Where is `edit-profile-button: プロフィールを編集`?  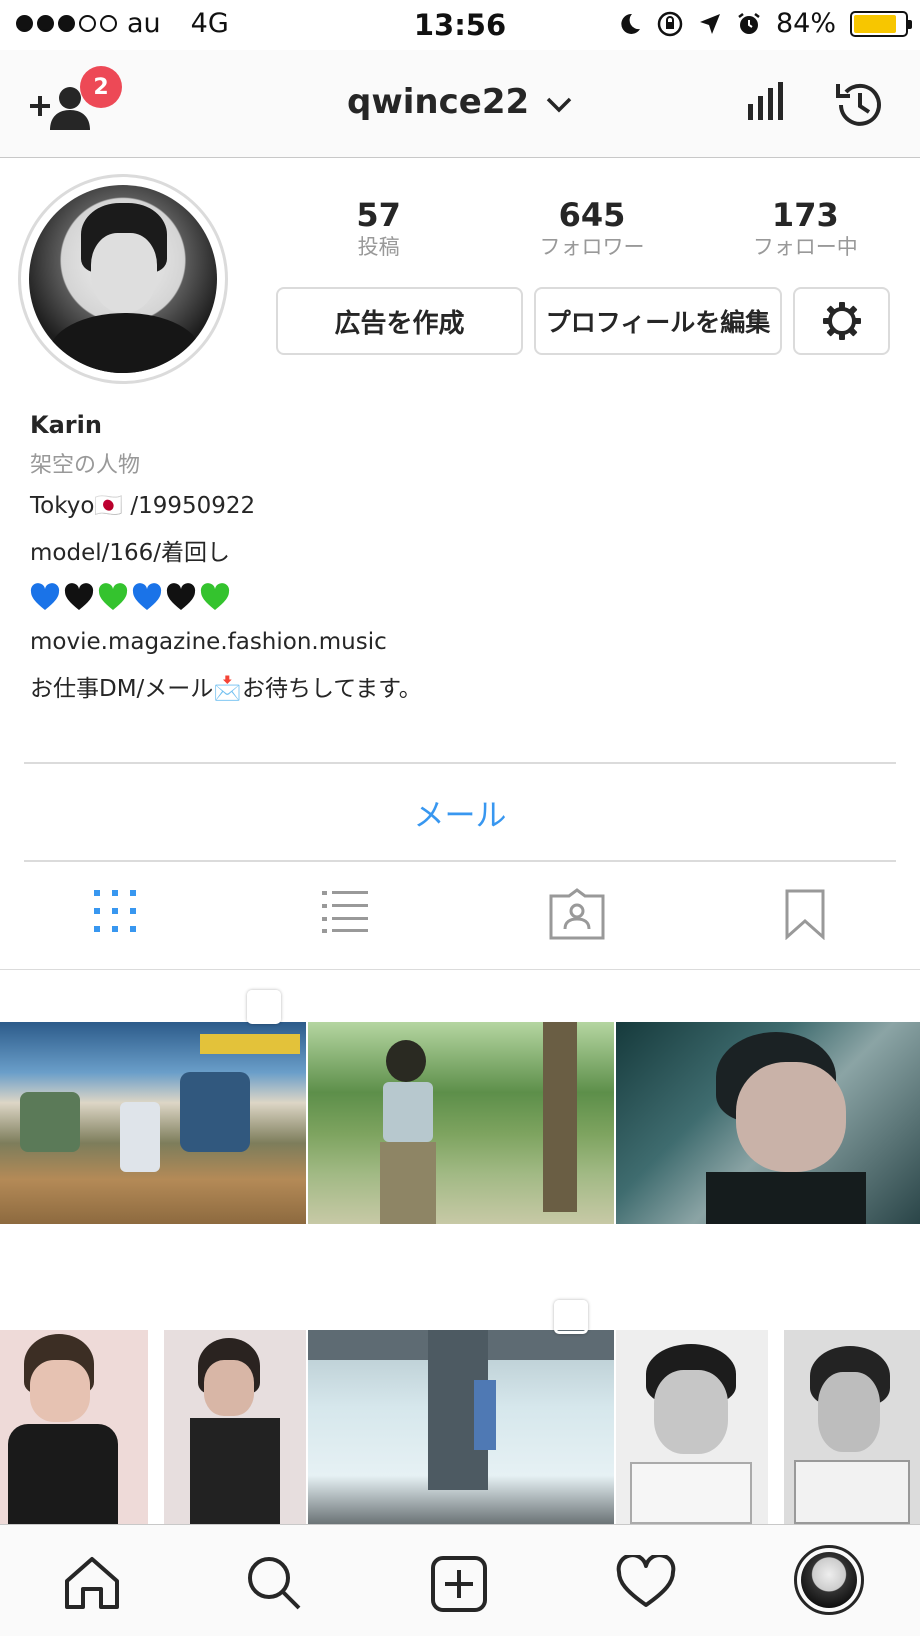
edit-profile-button: プロフィールを編集 is located at coordinates (658, 321).